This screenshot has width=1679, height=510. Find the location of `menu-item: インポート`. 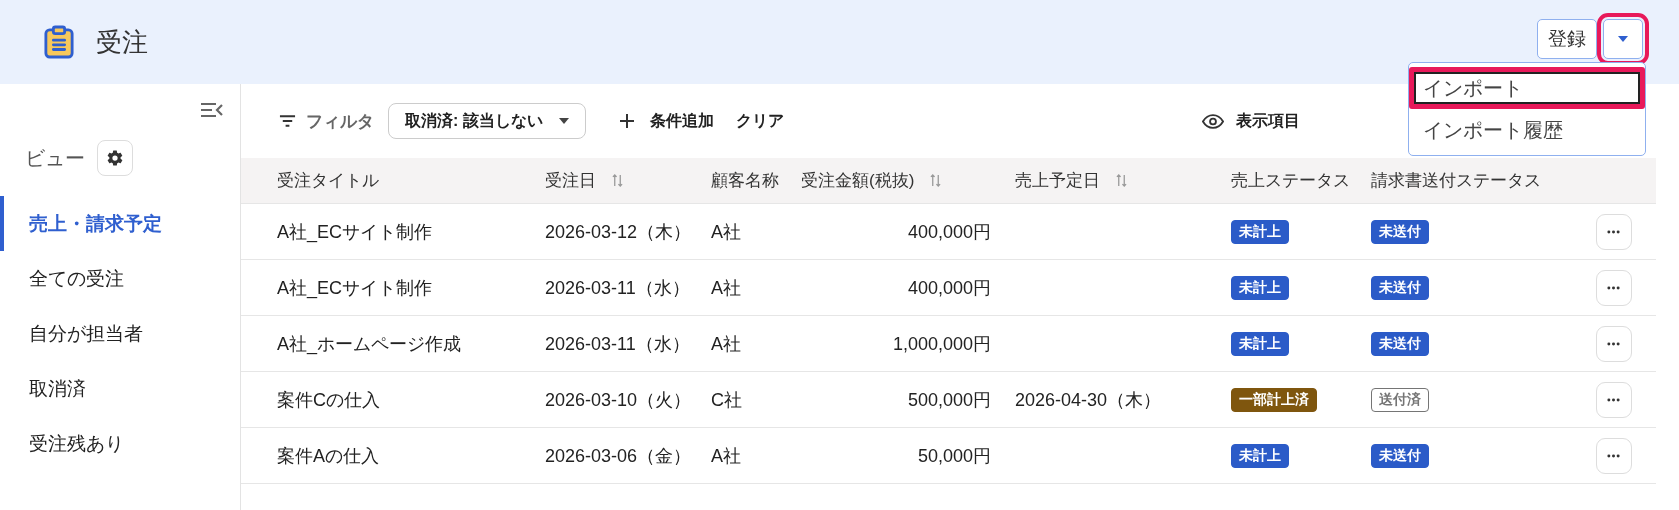

menu-item: インポート is located at coordinates (1527, 88).